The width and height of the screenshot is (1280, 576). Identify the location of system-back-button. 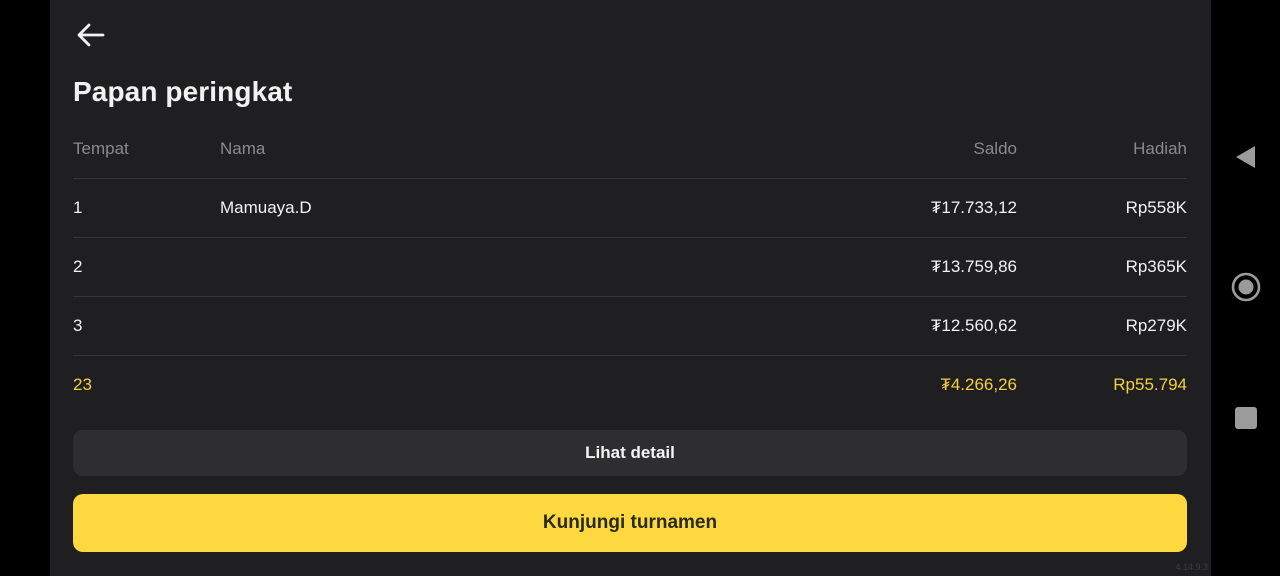
(1246, 157).